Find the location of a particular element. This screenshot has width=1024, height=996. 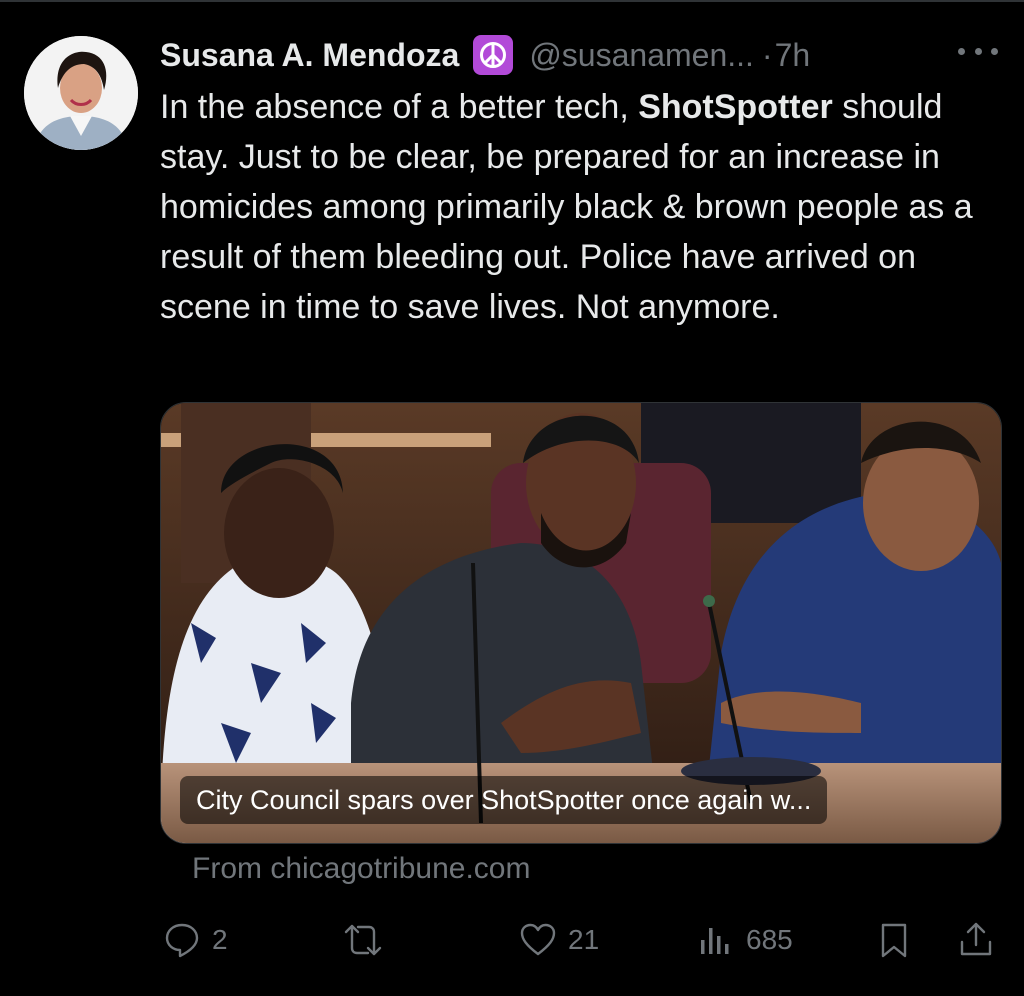

tweet-text-part1: In the absence of a better tech, is located at coordinates (399, 107).